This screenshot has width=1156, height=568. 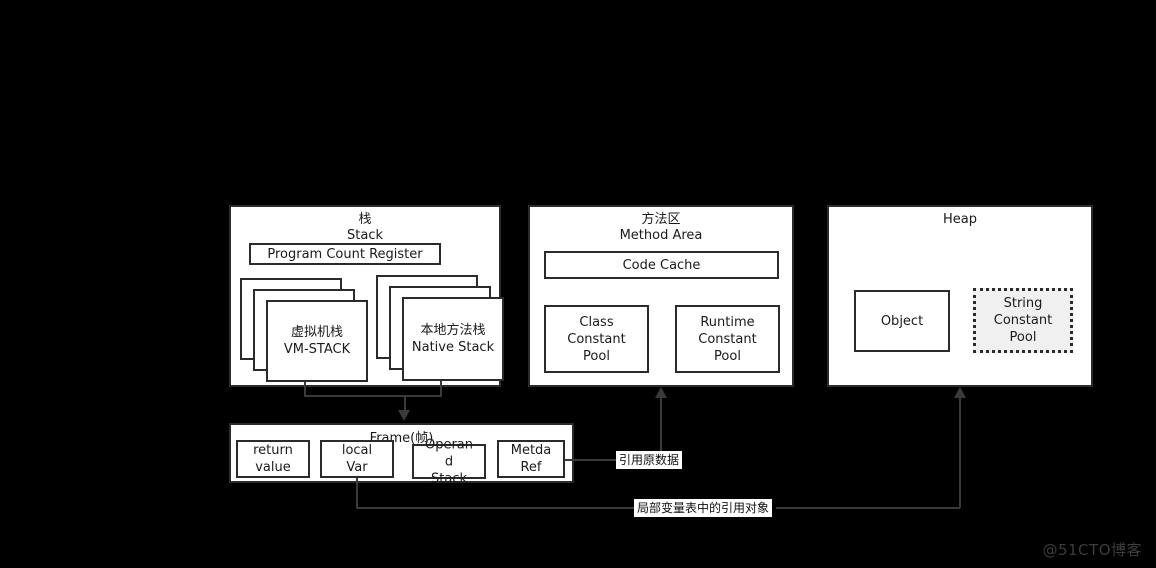 What do you see at coordinates (1023, 320) in the screenshot?
I see `string-constant-pool-box: String Constant Pool` at bounding box center [1023, 320].